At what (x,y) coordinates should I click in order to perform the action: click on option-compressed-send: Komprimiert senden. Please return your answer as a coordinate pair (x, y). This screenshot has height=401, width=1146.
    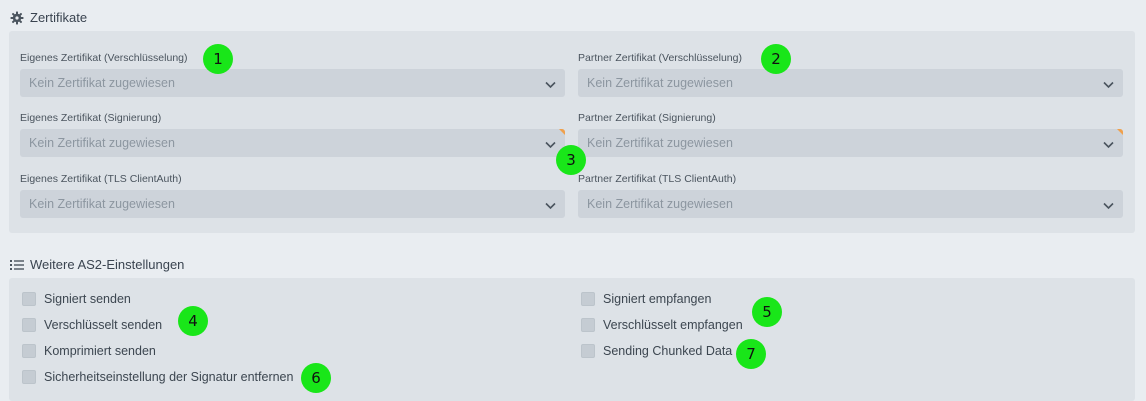
    Looking at the image, I should click on (89, 351).